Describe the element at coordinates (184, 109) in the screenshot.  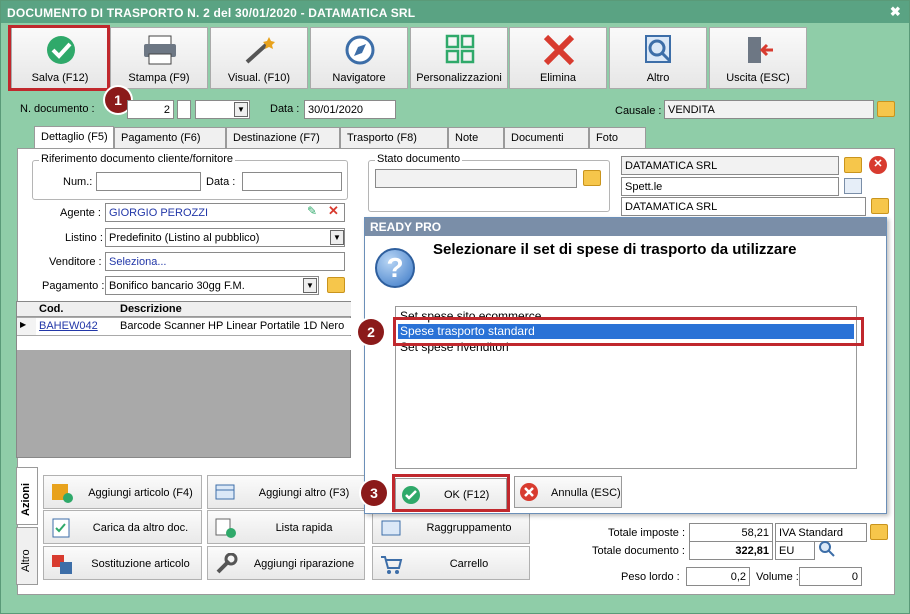
I see `doc-number-suffix` at that location.